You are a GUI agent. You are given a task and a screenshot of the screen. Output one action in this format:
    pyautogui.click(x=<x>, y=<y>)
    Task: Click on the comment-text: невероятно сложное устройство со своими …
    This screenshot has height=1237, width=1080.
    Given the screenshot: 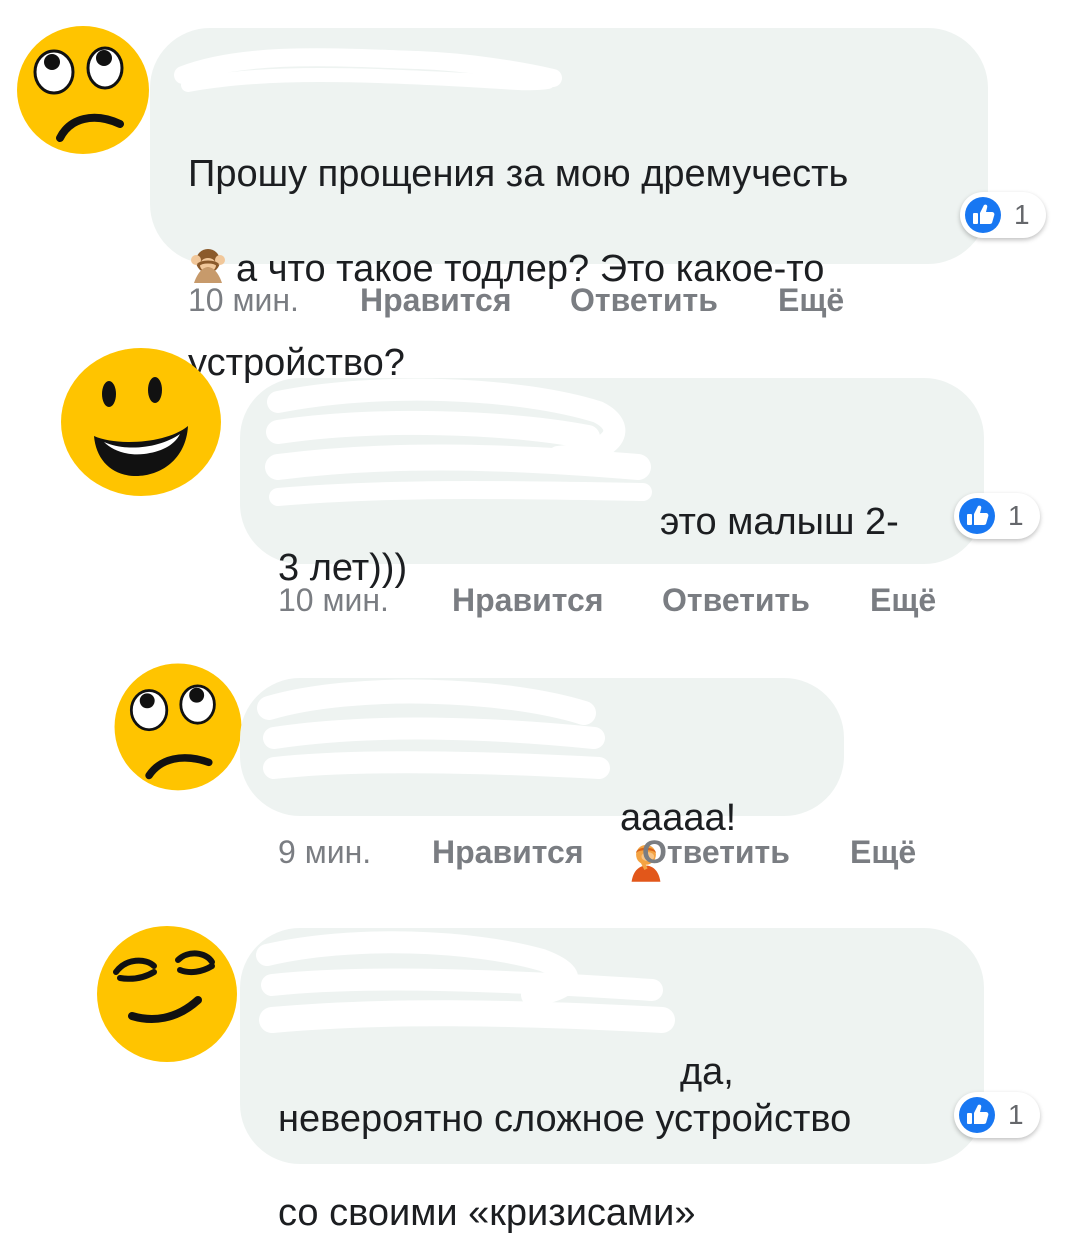 What is the action you would take?
    pyautogui.click(x=564, y=1143)
    